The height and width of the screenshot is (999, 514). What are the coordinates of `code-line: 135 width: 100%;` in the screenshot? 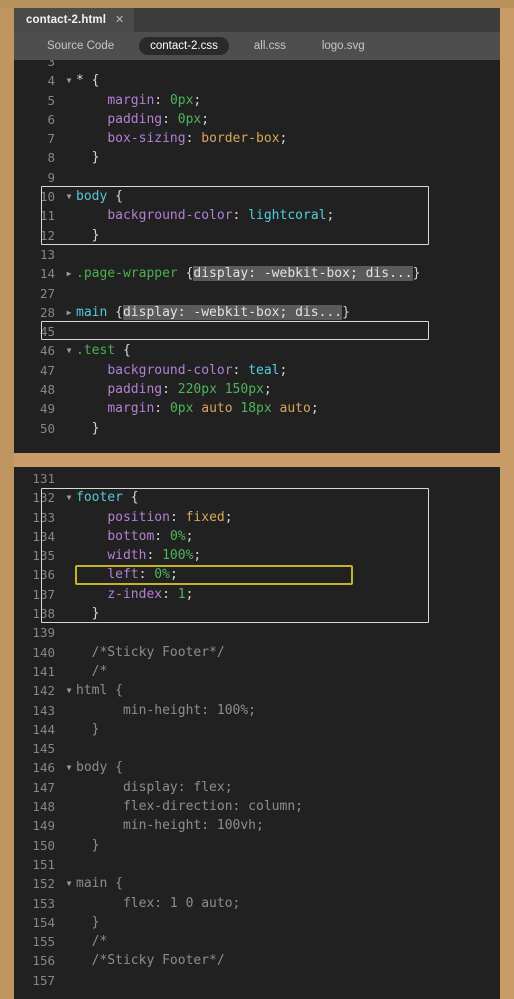 It's located at (257, 555).